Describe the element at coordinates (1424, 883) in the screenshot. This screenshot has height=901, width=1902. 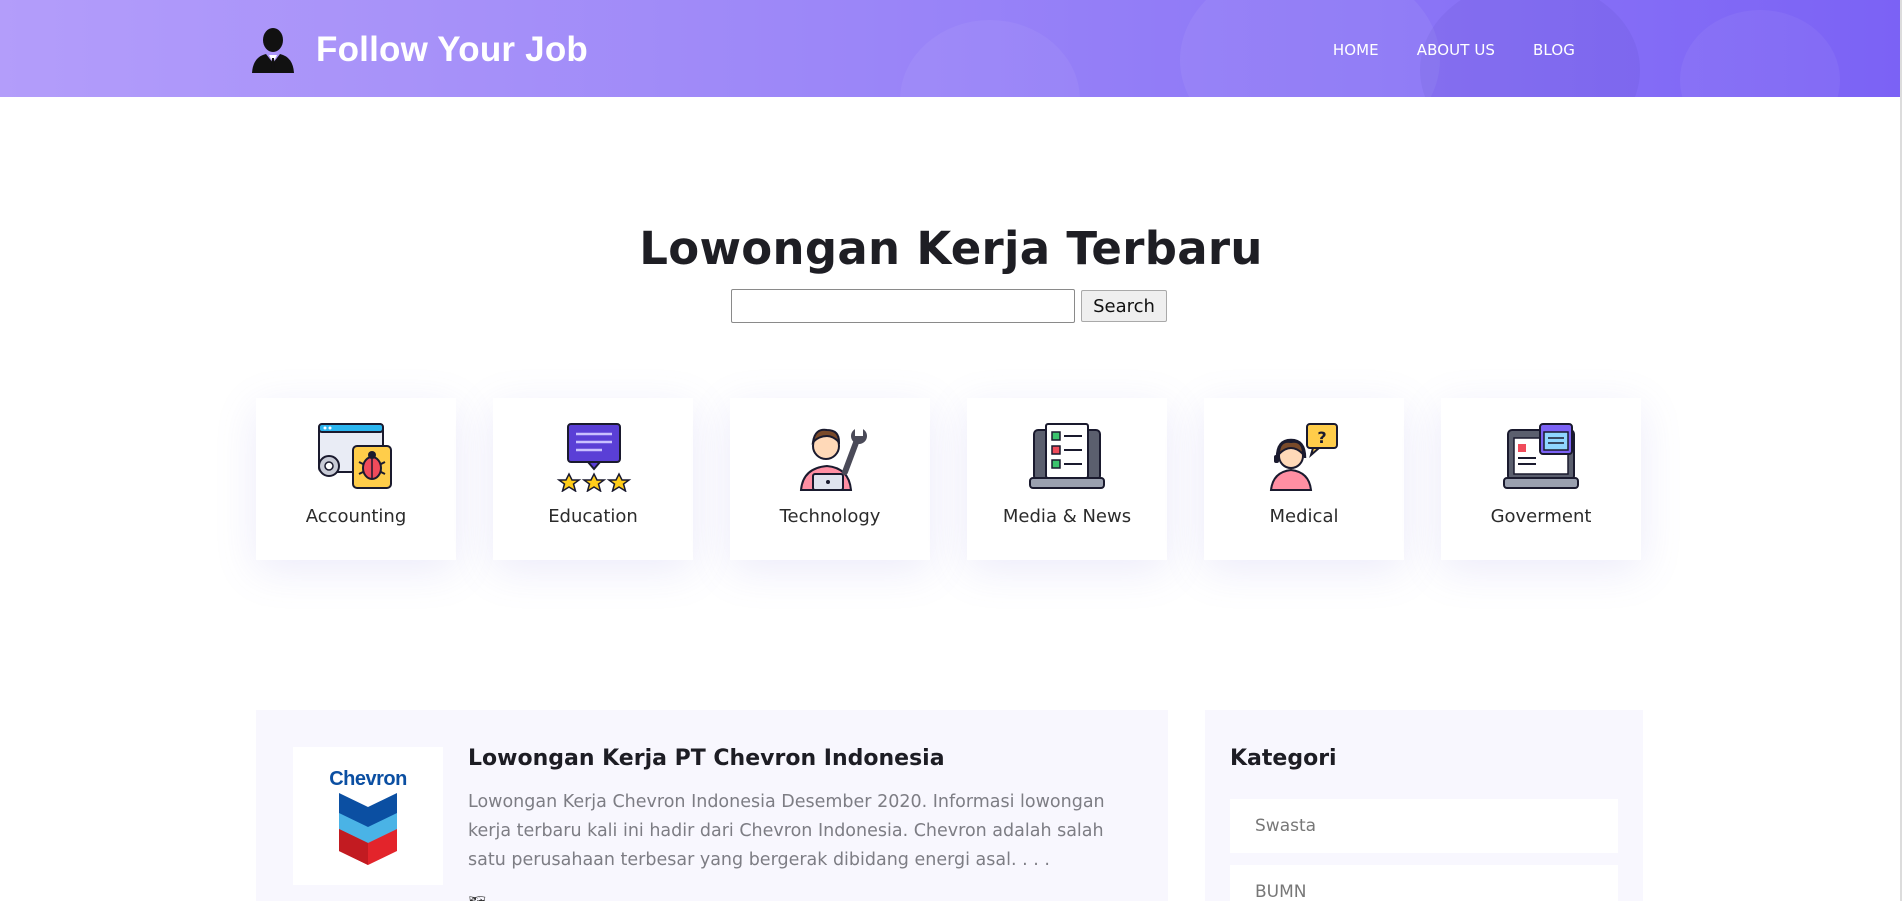
I see `sidebar-item-bumn: BUMN` at that location.